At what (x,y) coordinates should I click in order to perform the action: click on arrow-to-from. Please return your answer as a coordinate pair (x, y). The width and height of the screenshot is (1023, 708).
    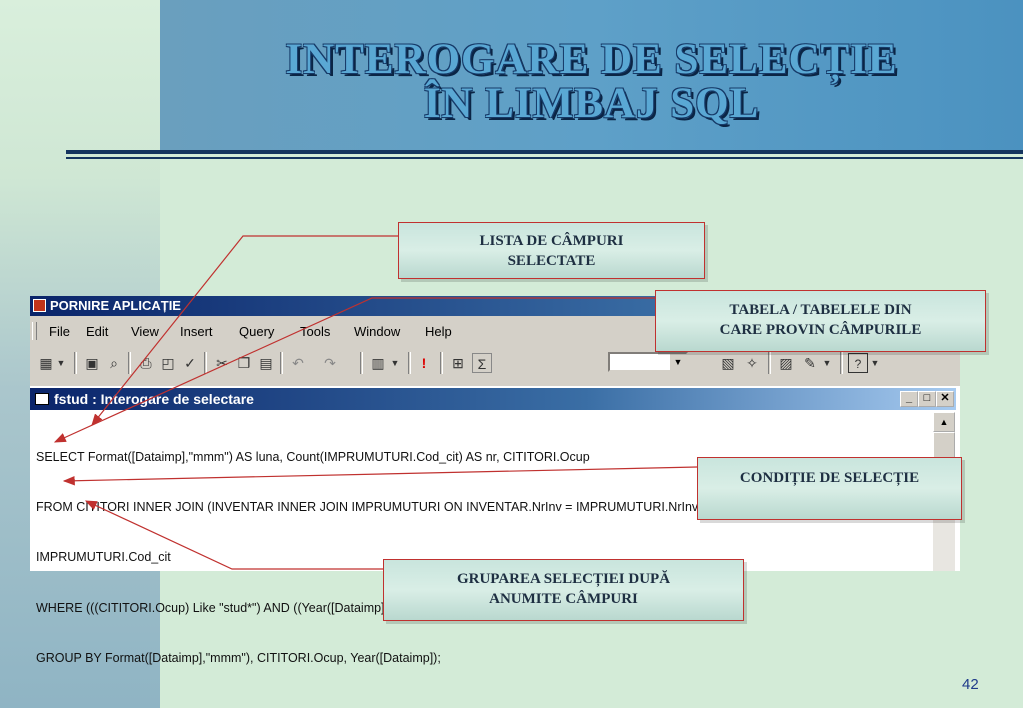
    Looking at the image, I should click on (354, 370).